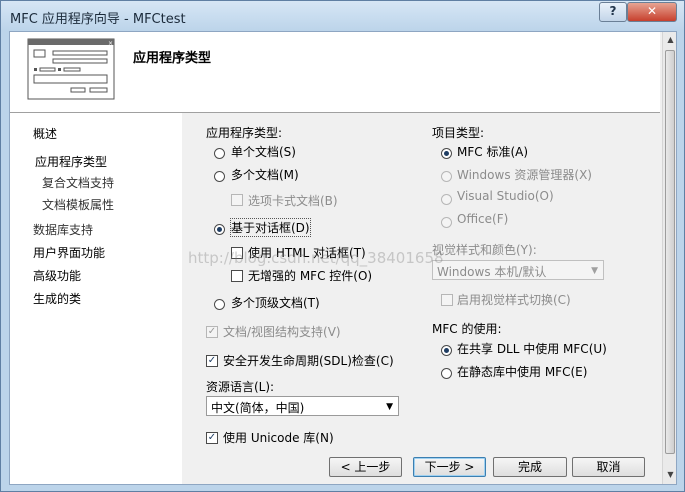 The image size is (685, 492). What do you see at coordinates (484, 250) in the screenshot?
I see `visual-style-label: 视觉样式和颜色(Y):` at bounding box center [484, 250].